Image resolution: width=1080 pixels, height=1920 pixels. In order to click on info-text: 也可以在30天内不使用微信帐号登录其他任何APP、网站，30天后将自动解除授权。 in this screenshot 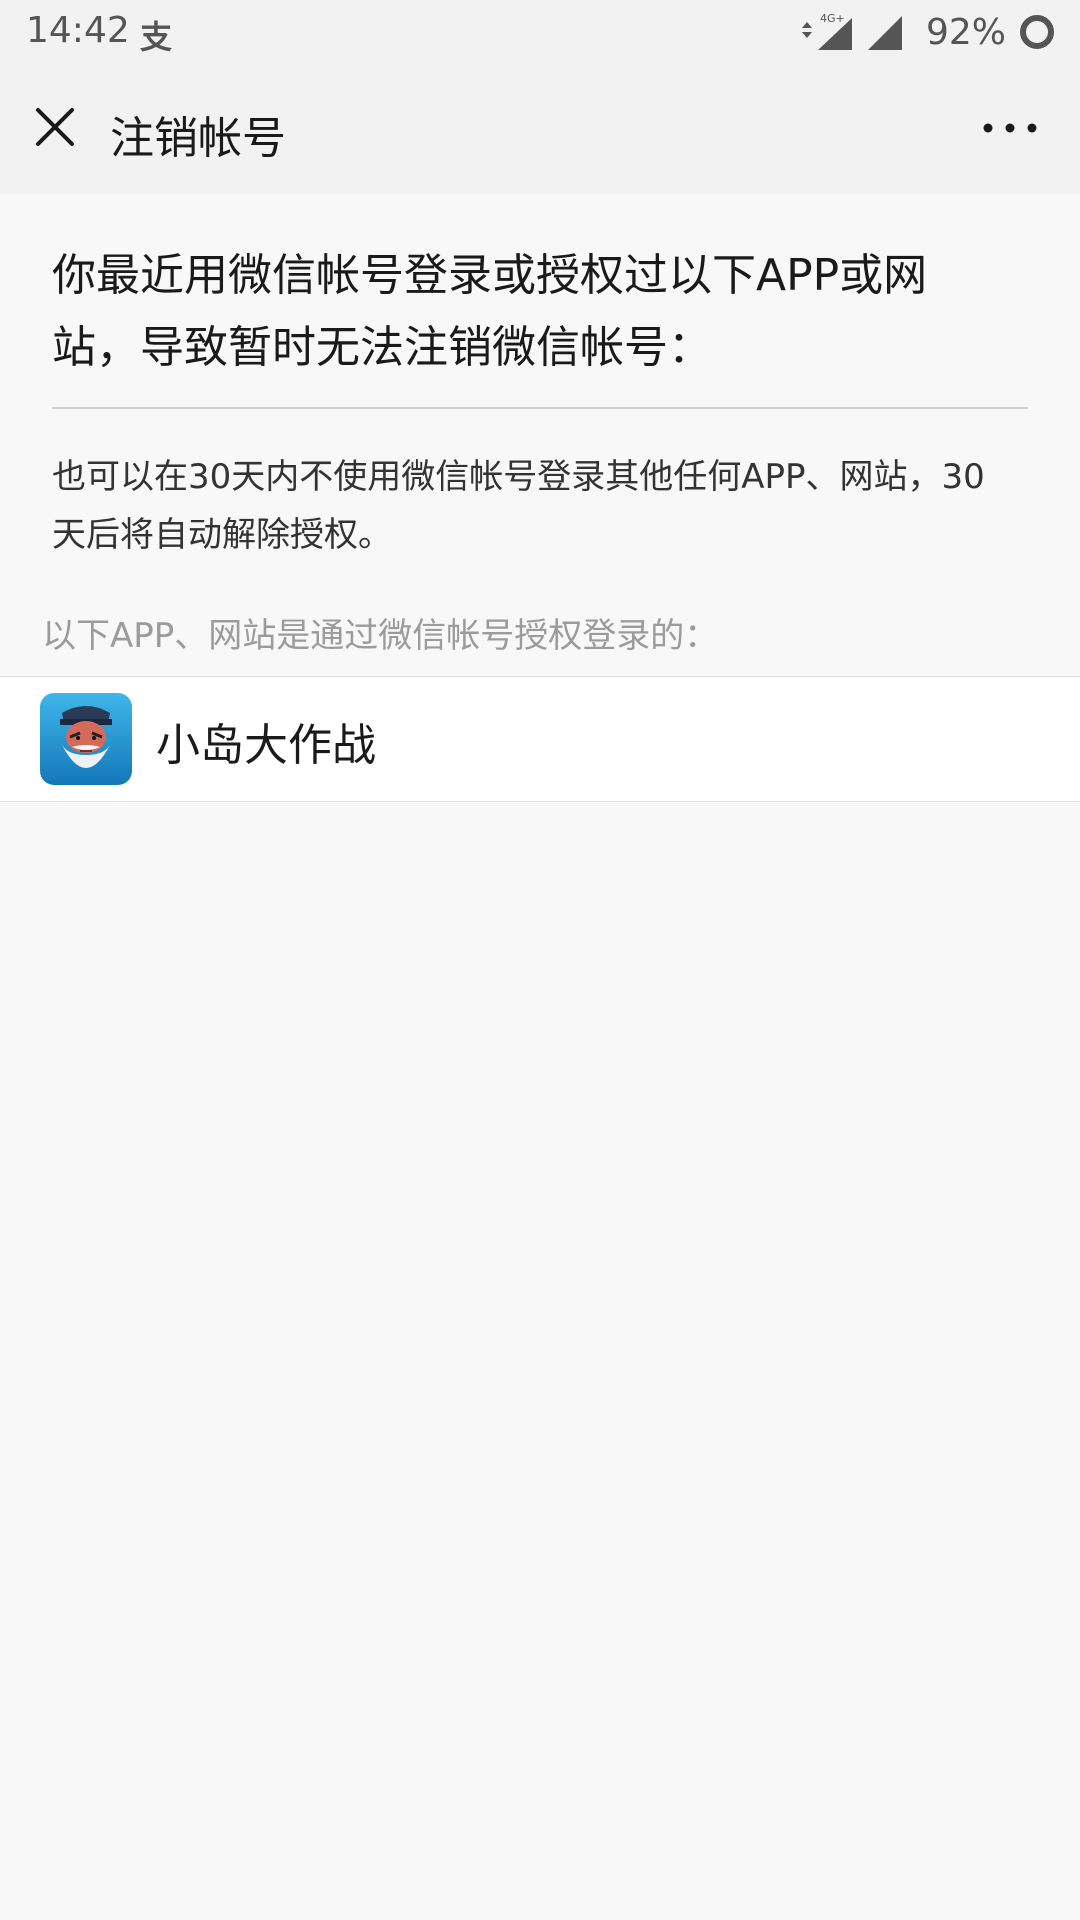, I will do `click(518, 506)`.